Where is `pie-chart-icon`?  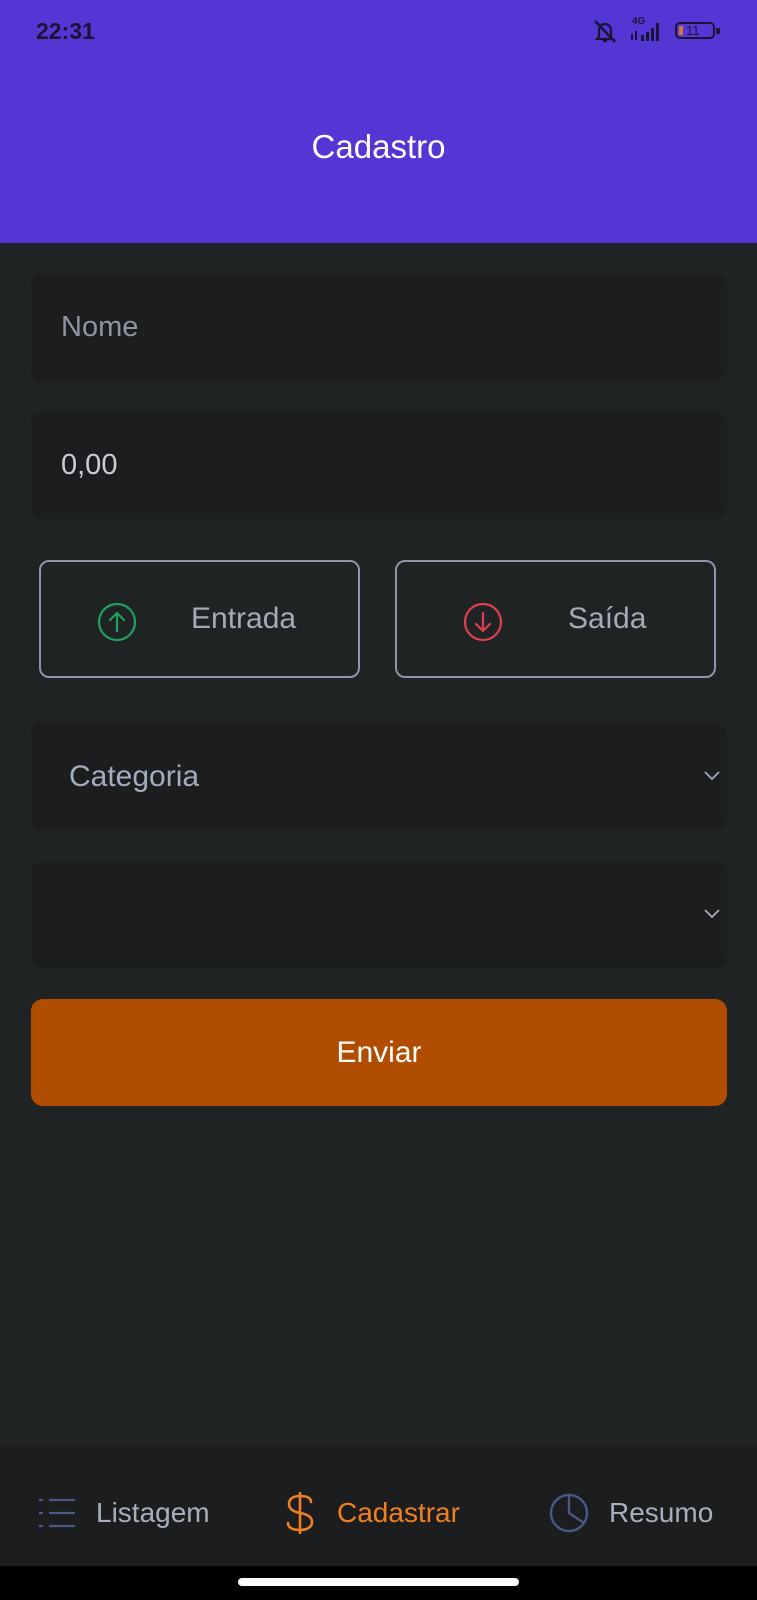
pie-chart-icon is located at coordinates (569, 1513).